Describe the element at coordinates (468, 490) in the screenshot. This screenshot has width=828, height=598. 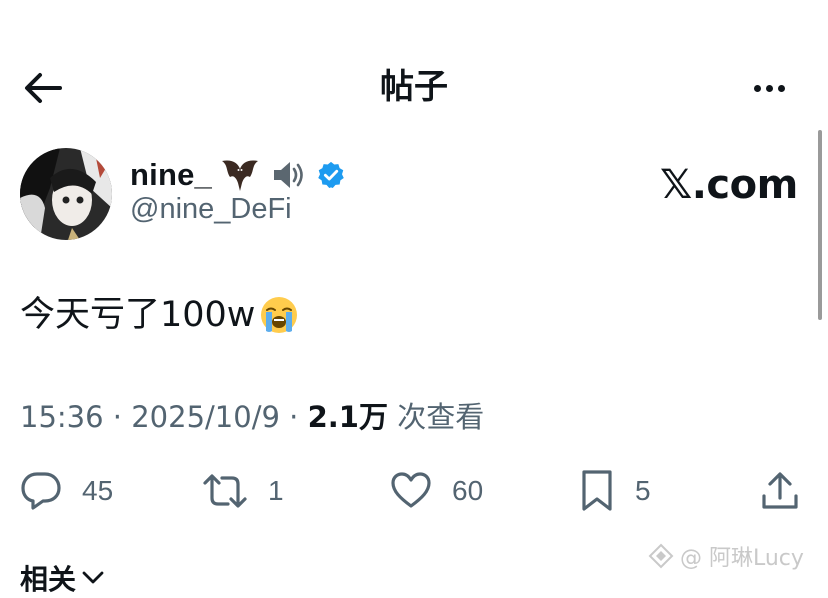
I see `like-count: 60` at that location.